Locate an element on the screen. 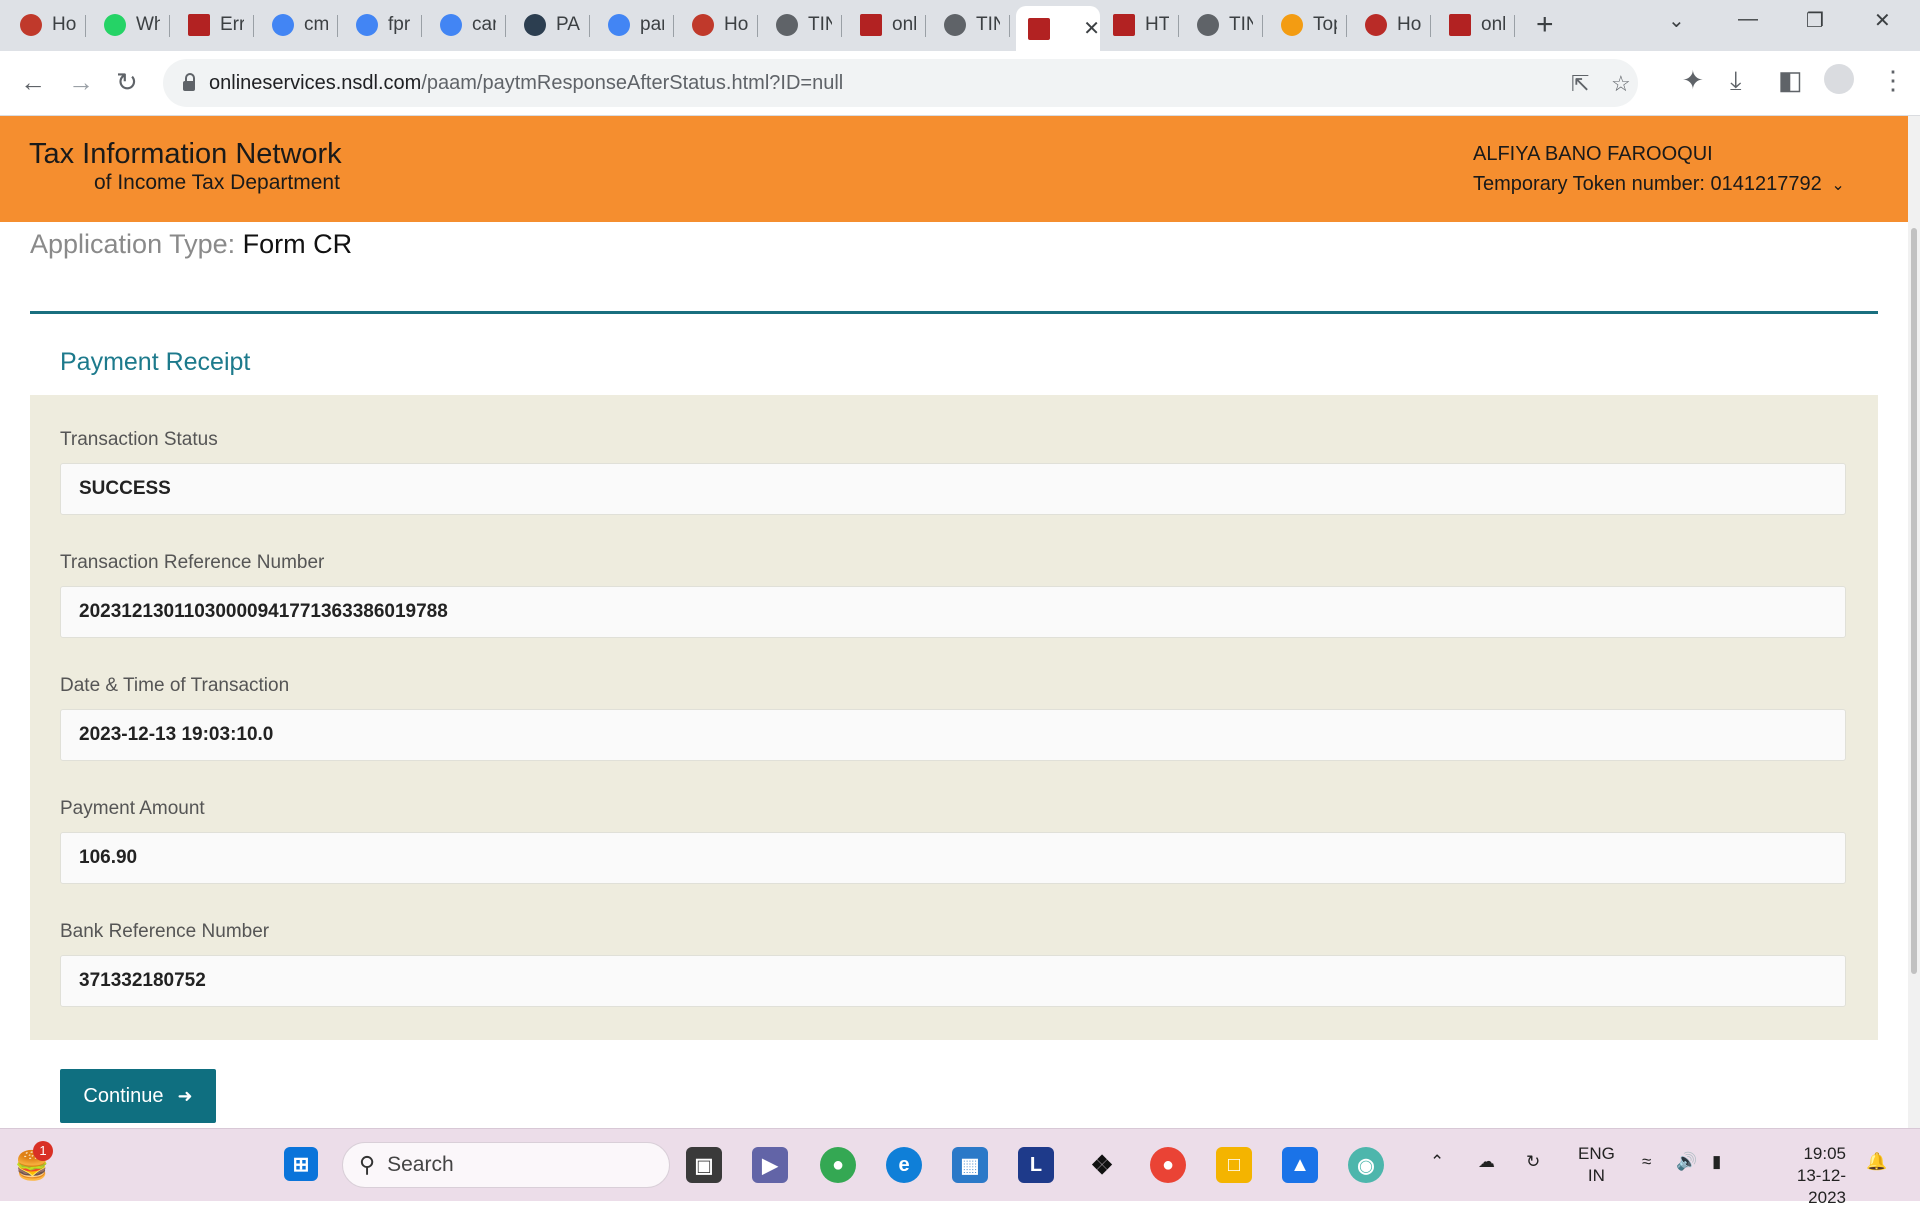 The image size is (1920, 1209). browser-tab: PA is located at coordinates (551, 25).